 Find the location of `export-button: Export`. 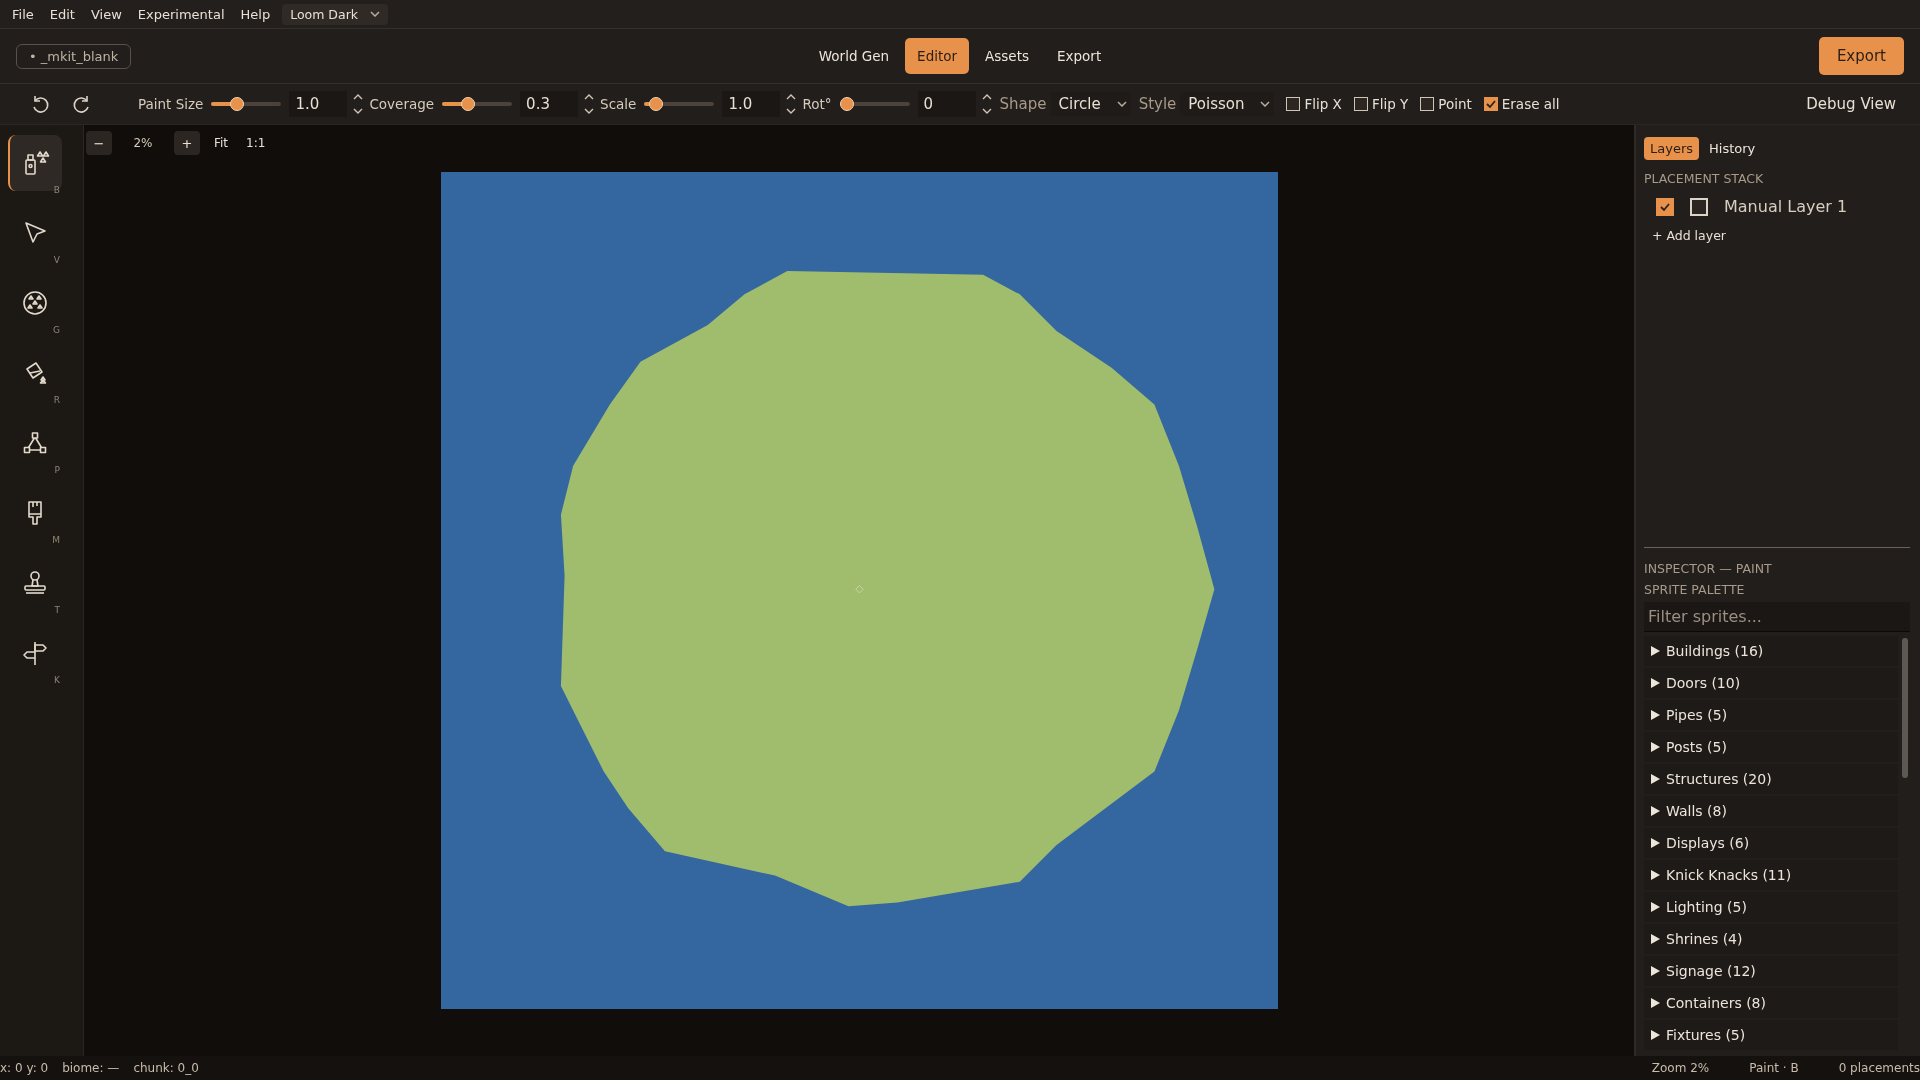

export-button: Export is located at coordinates (1861, 56).